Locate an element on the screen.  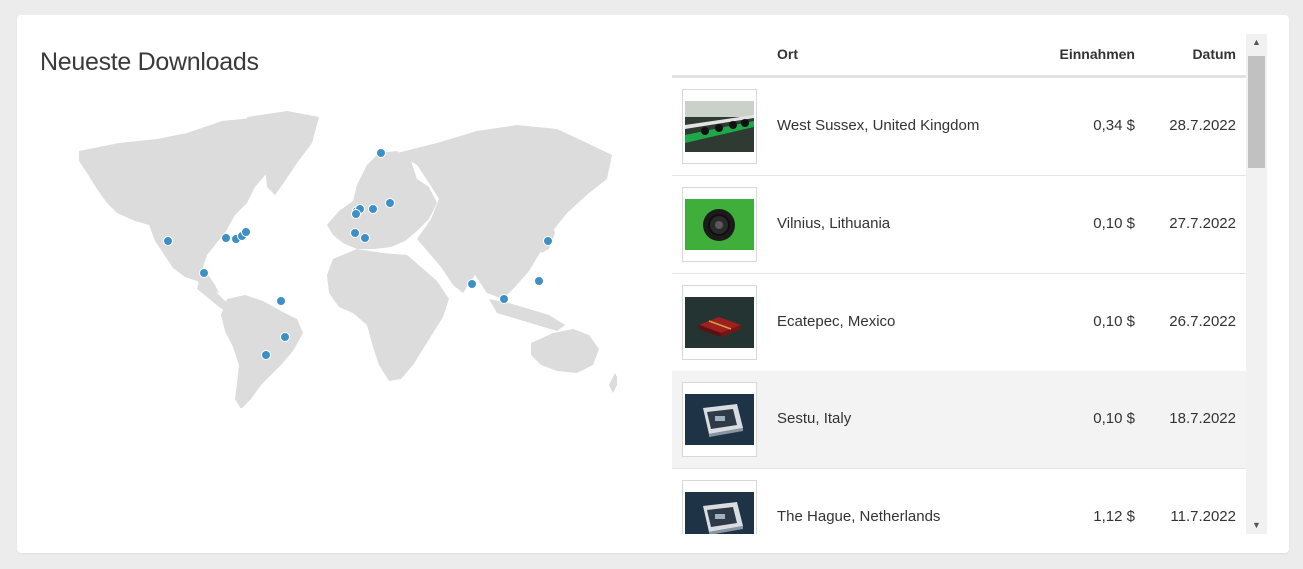
cell-location: West Sussex, United Kingdom is located at coordinates (878, 125).